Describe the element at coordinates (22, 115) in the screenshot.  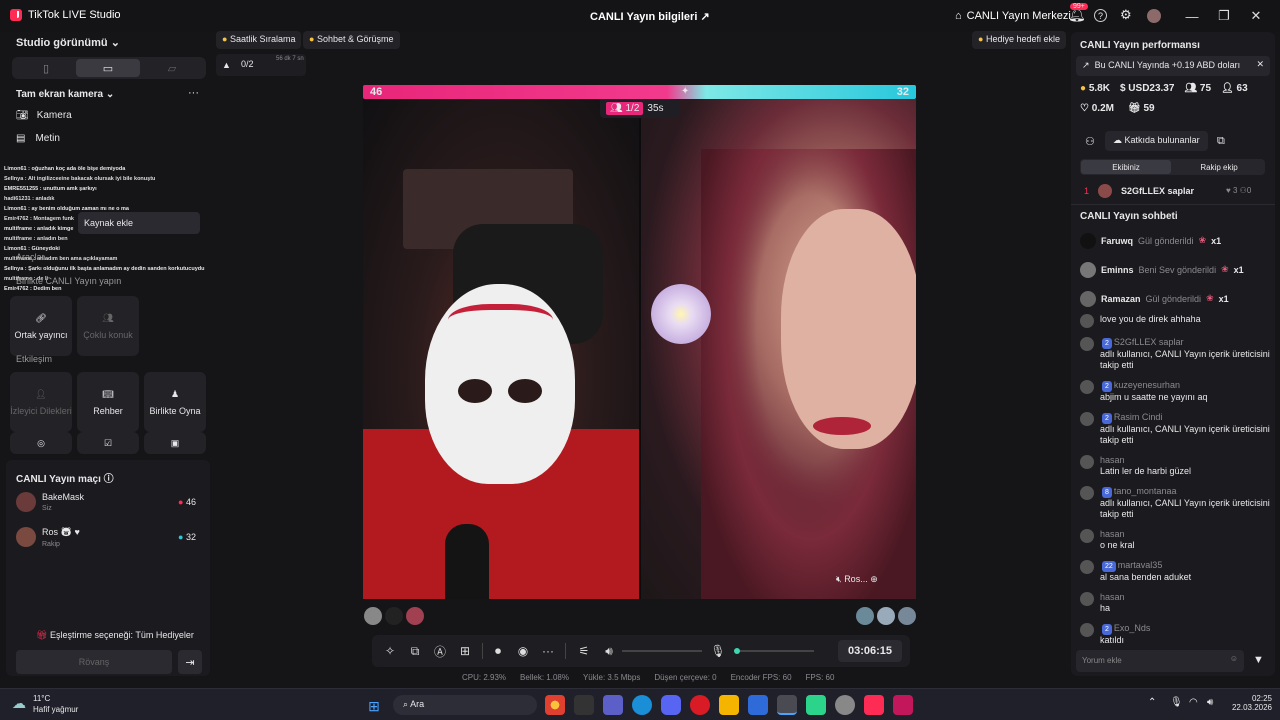
I see `camera-icon: 📷︎` at that location.